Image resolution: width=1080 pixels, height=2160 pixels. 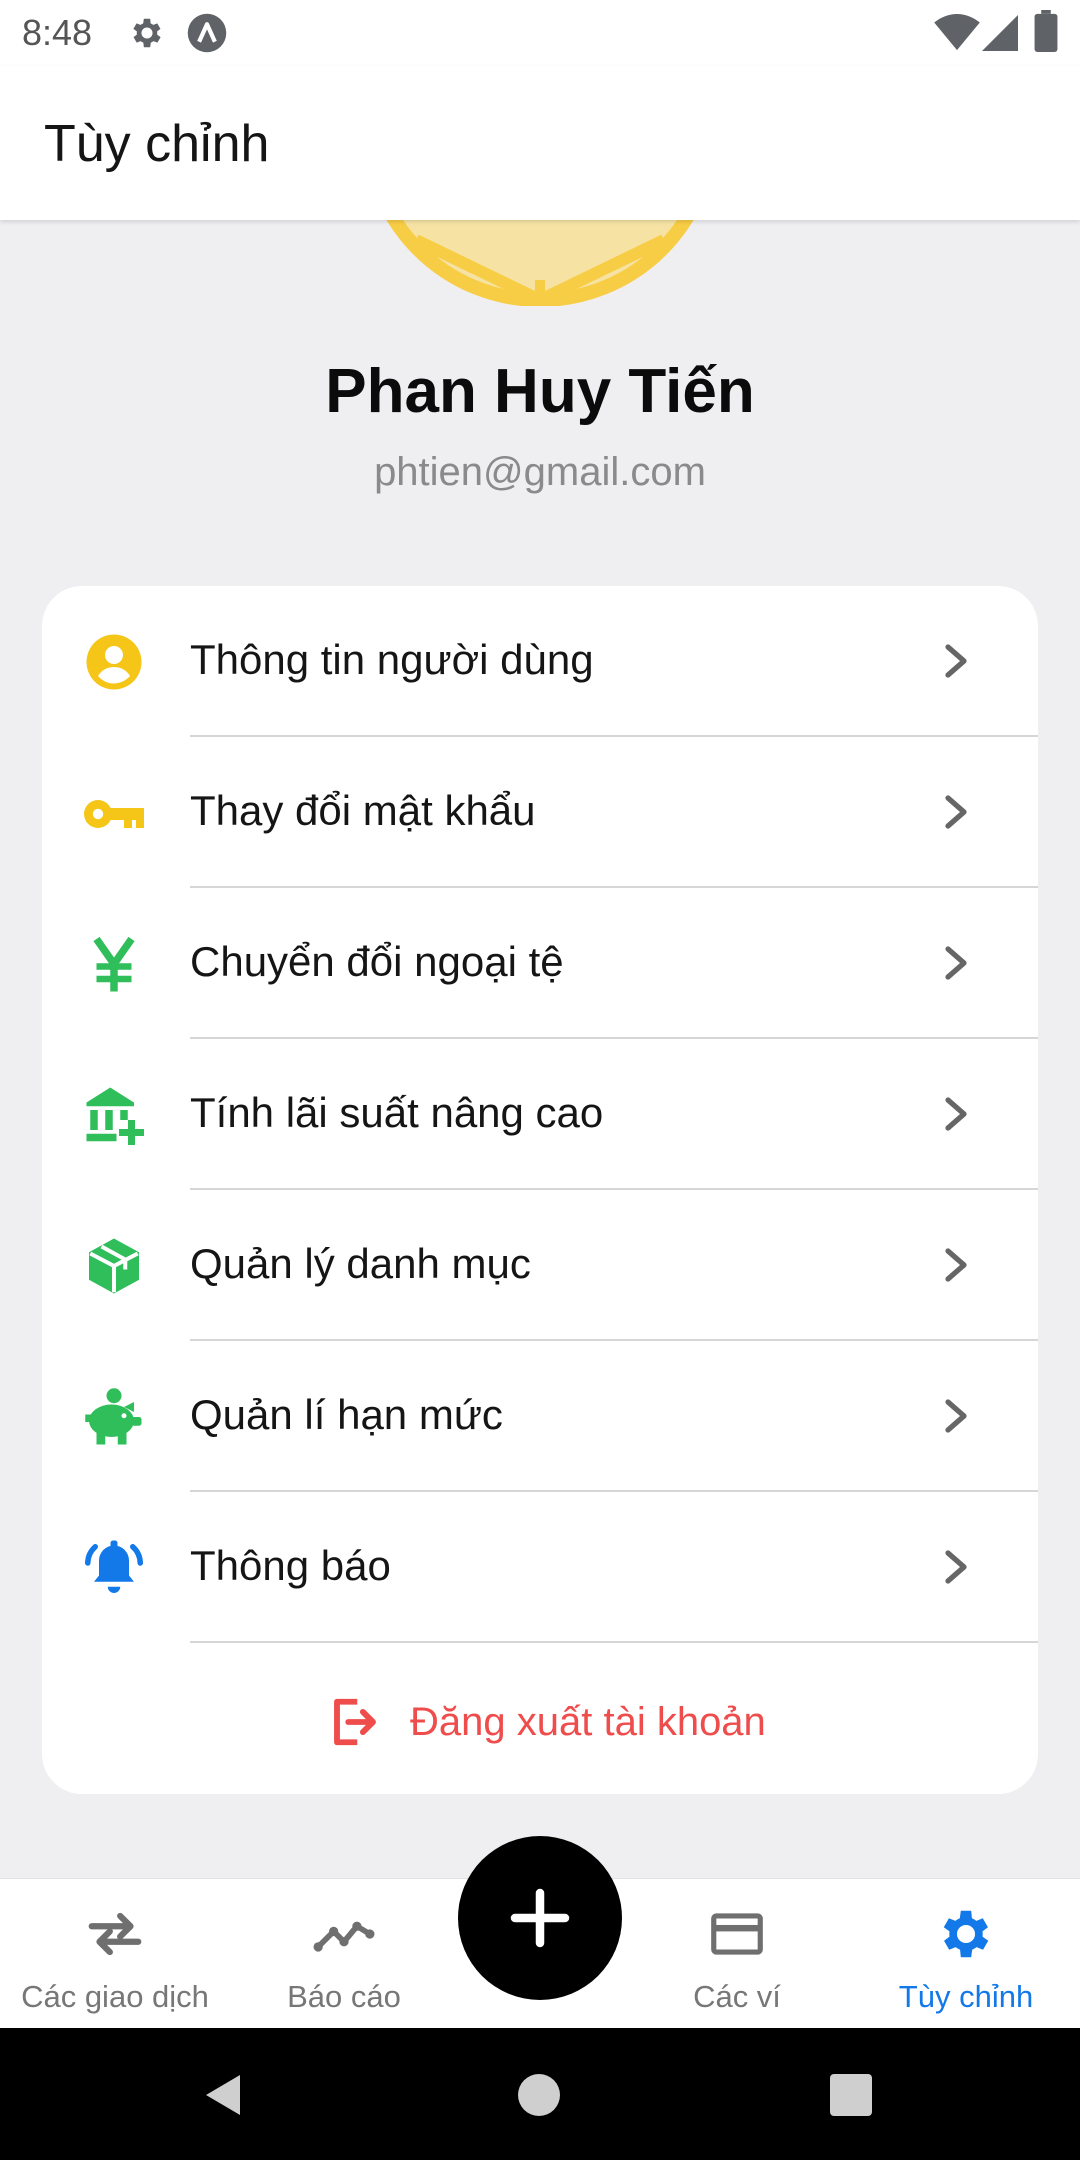 I want to click on add-transaction-button, so click(x=540, y=1918).